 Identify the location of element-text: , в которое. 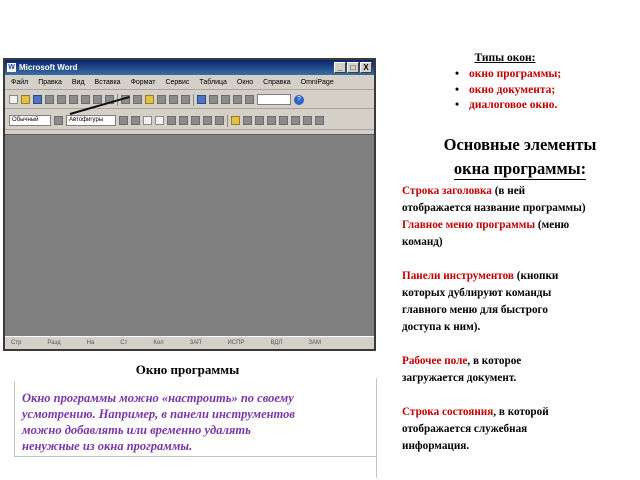
(494, 361).